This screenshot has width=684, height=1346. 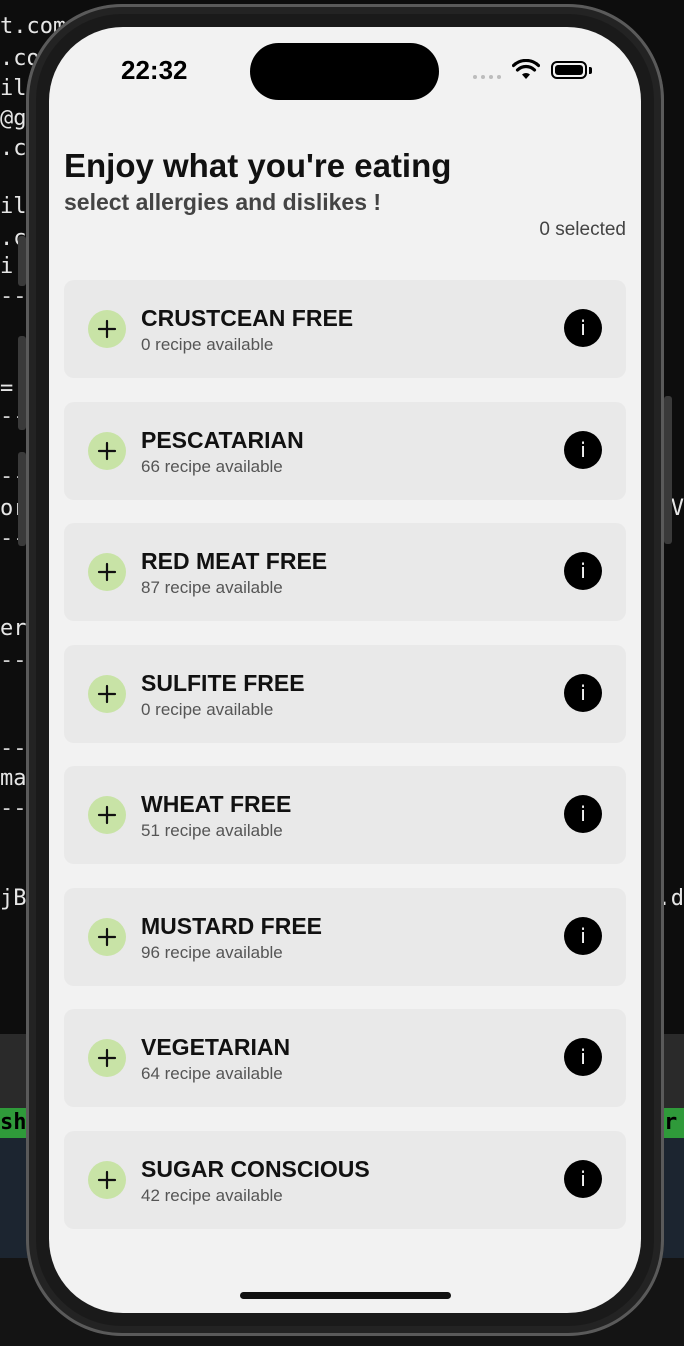 I want to click on terminal-line: jB, so click(x=13, y=898).